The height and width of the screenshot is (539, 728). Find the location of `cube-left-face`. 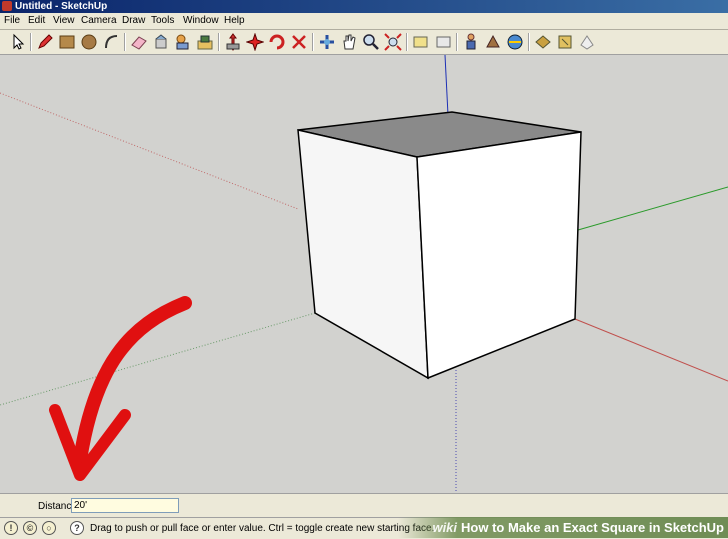

cube-left-face is located at coordinates (363, 254).